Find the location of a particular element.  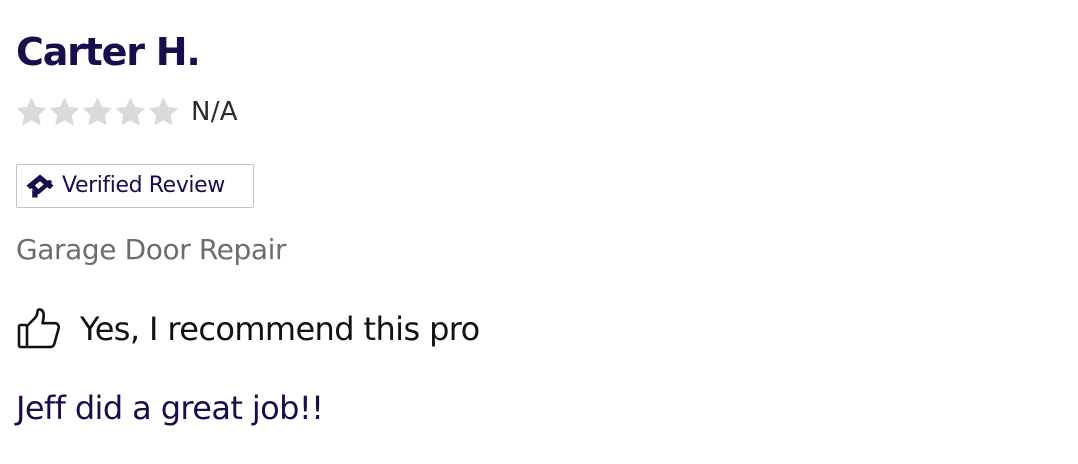

rating-row: N/A is located at coordinates (127, 112).